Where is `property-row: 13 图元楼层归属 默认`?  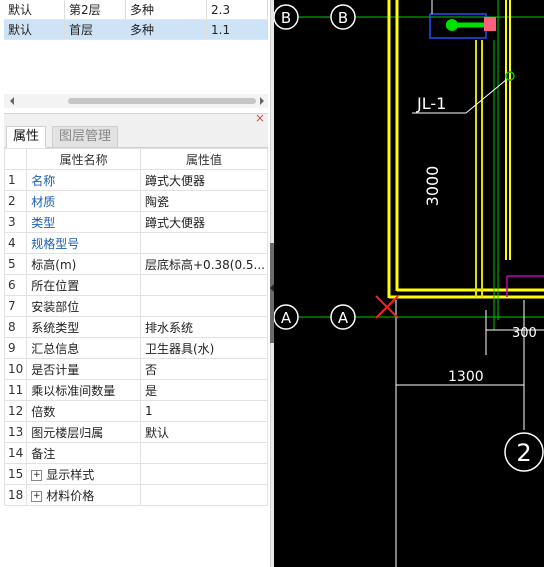
property-row: 13 图元楼层归属 默认 is located at coordinates (135, 432).